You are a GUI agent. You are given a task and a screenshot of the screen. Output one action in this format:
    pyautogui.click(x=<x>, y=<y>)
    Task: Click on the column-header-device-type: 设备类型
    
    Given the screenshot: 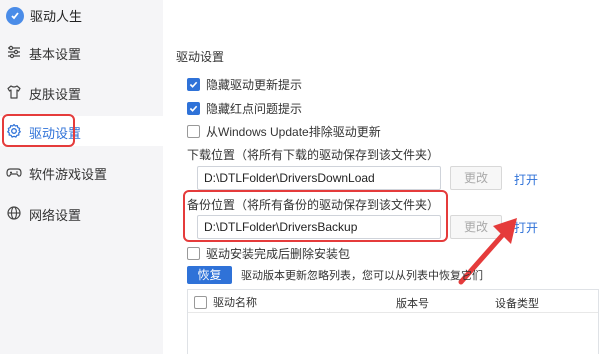 What is the action you would take?
    pyautogui.click(x=517, y=304)
    